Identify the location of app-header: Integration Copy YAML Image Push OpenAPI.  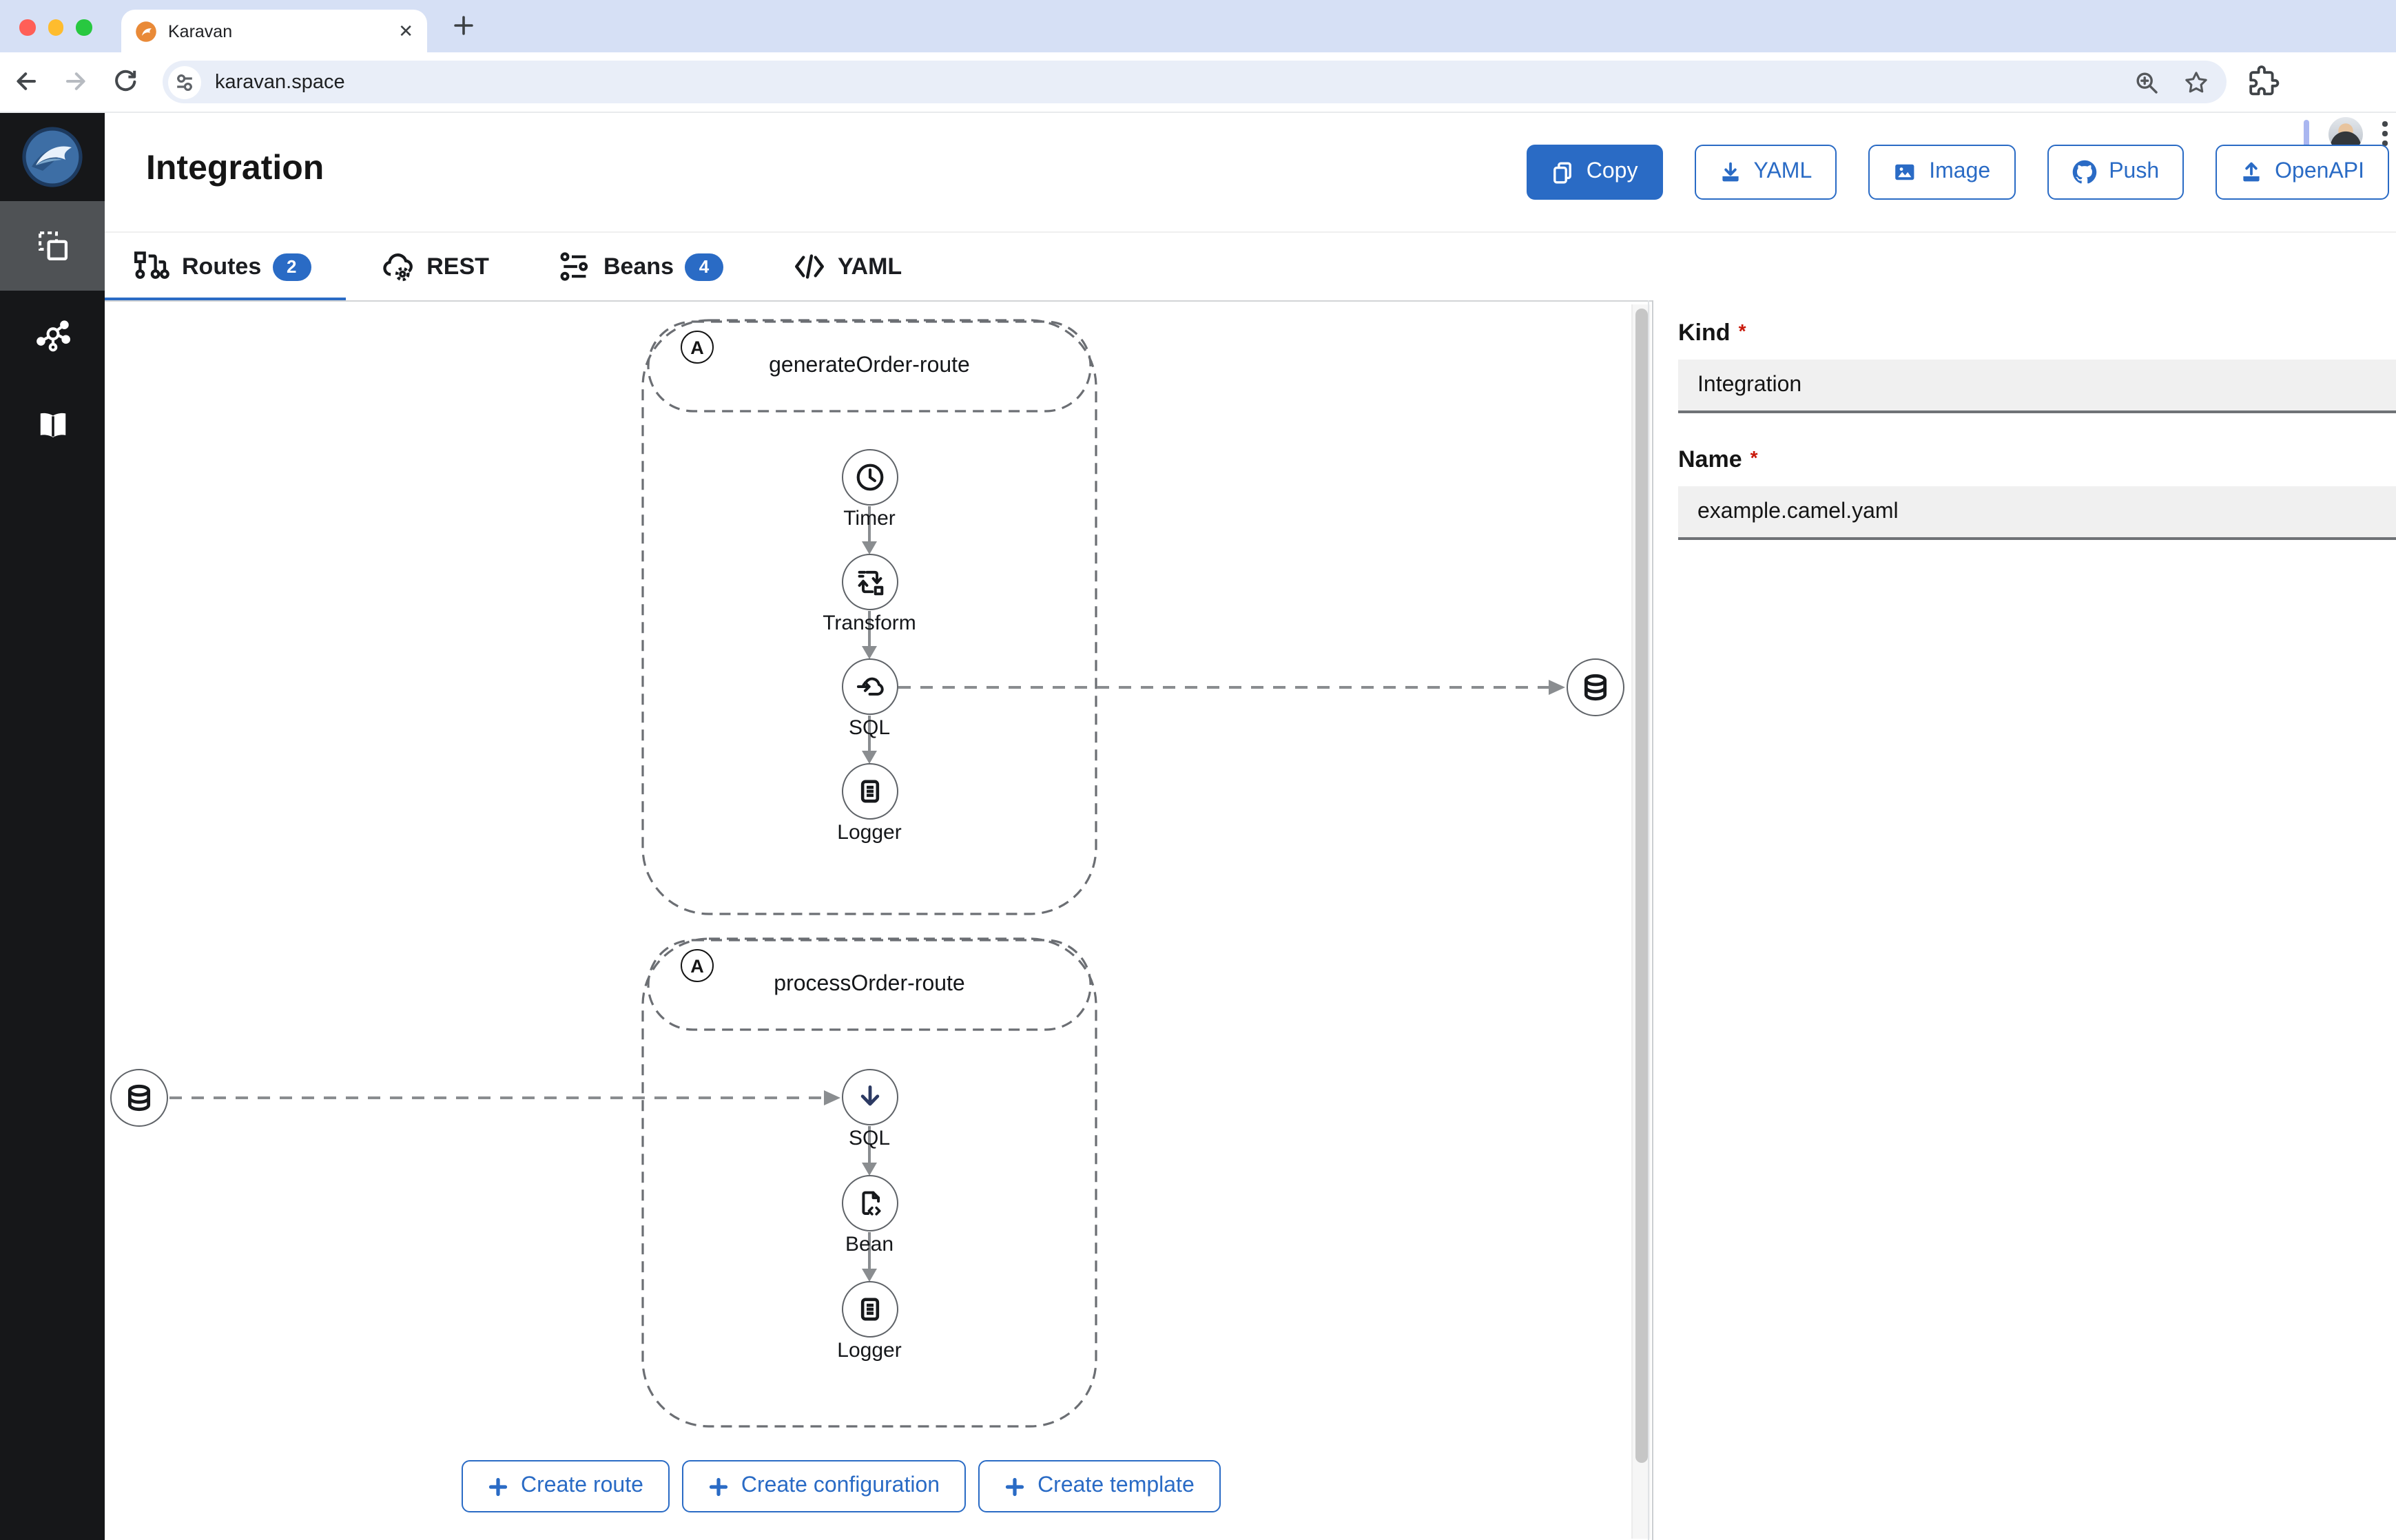
(1250, 172).